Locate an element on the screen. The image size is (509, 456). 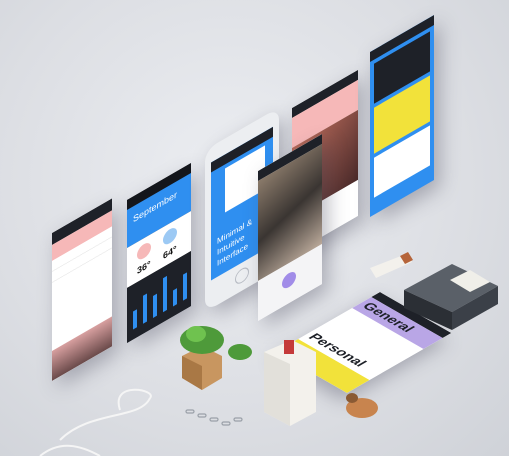
home-button is located at coordinates (242, 275).